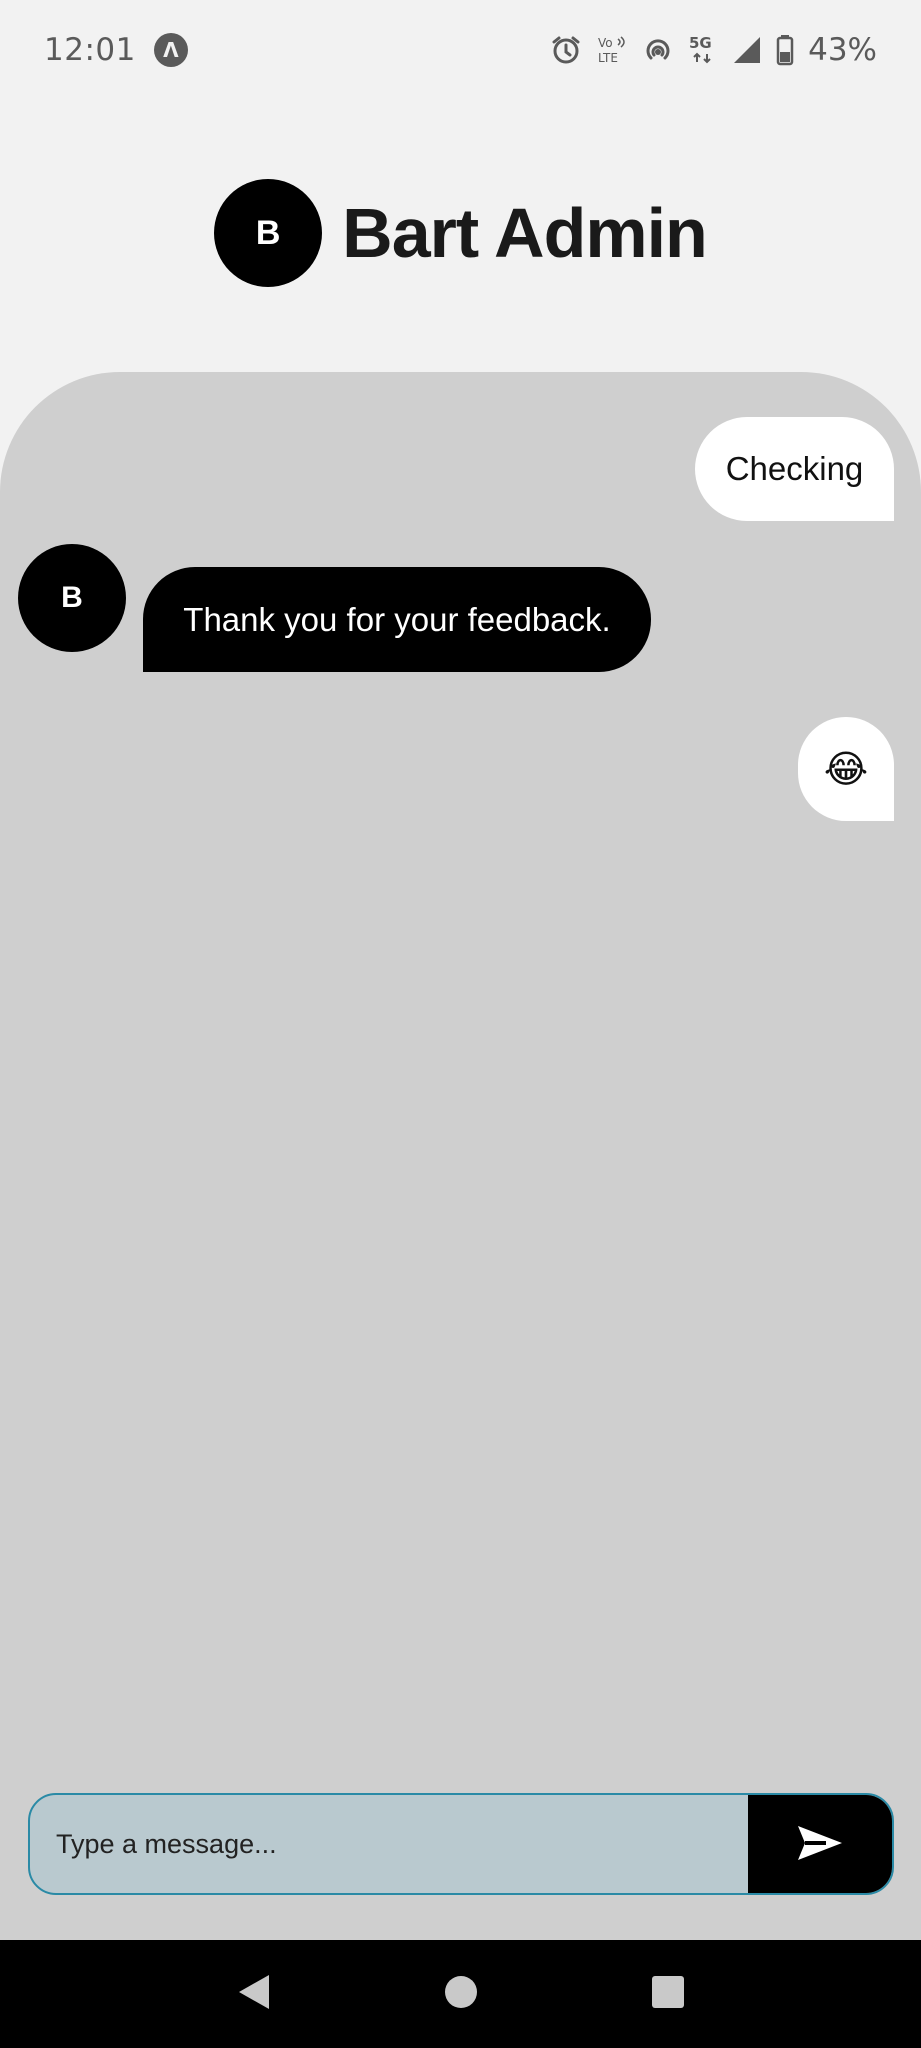  I want to click on recents-icon, so click(668, 1994).